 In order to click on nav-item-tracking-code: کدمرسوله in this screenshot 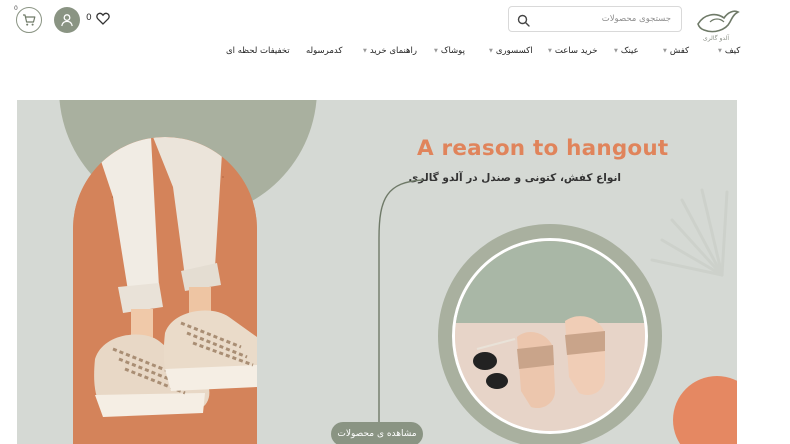, I will do `click(324, 51)`.